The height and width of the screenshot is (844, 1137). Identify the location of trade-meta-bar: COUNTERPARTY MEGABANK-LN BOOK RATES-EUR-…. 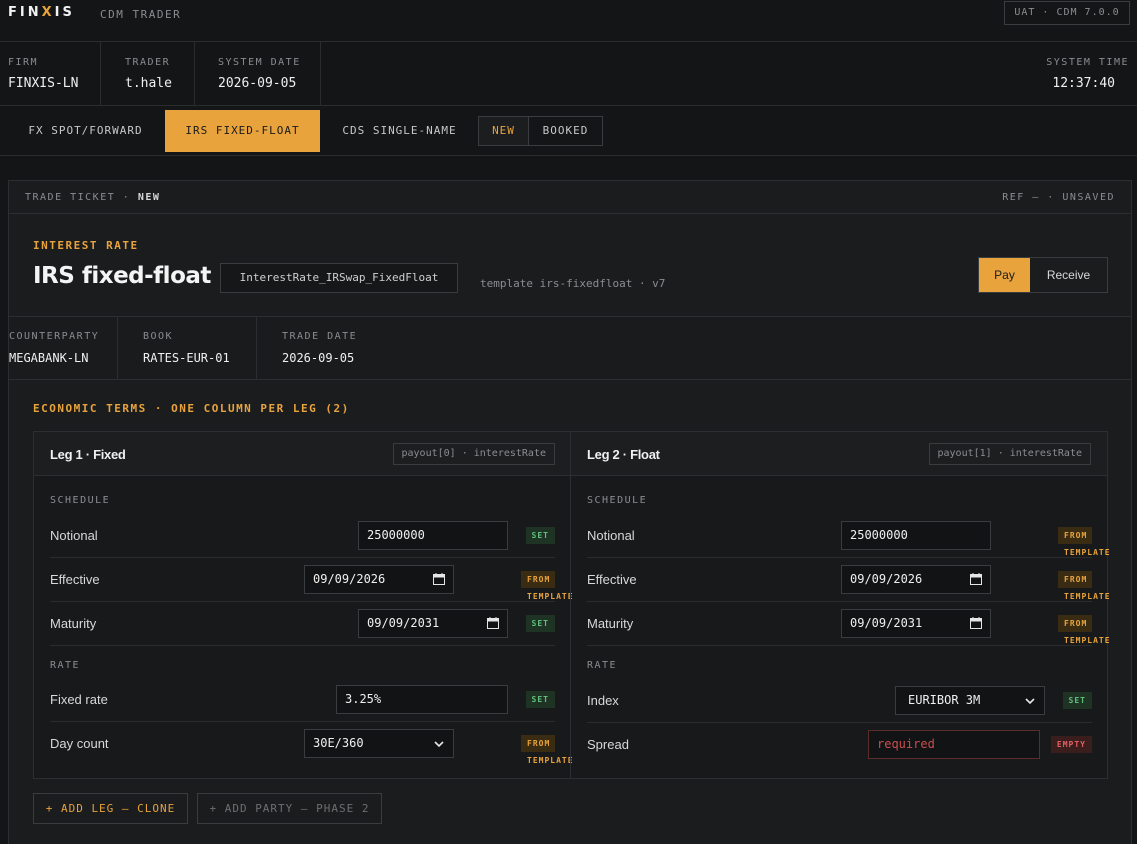
(570, 348).